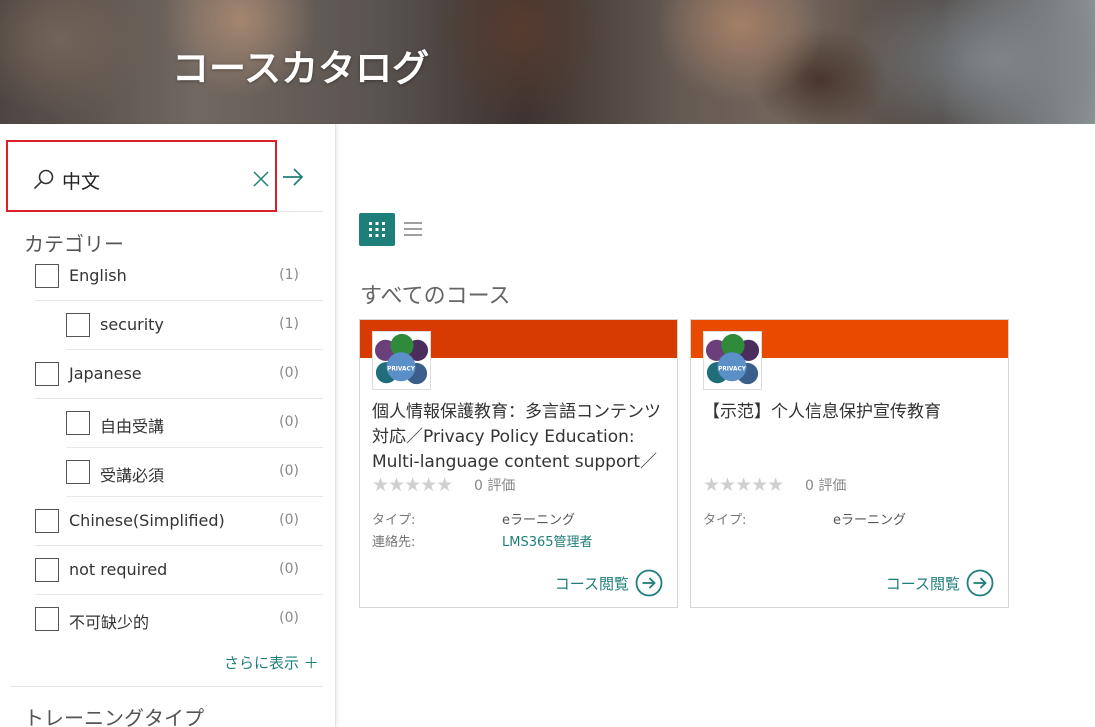  What do you see at coordinates (261, 179) in the screenshot?
I see `clear-icon` at bounding box center [261, 179].